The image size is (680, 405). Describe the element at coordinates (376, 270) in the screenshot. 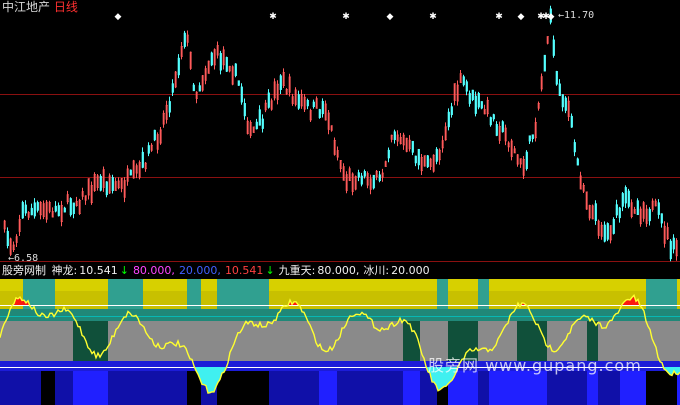

I see `legend-label: 冰川:` at that location.